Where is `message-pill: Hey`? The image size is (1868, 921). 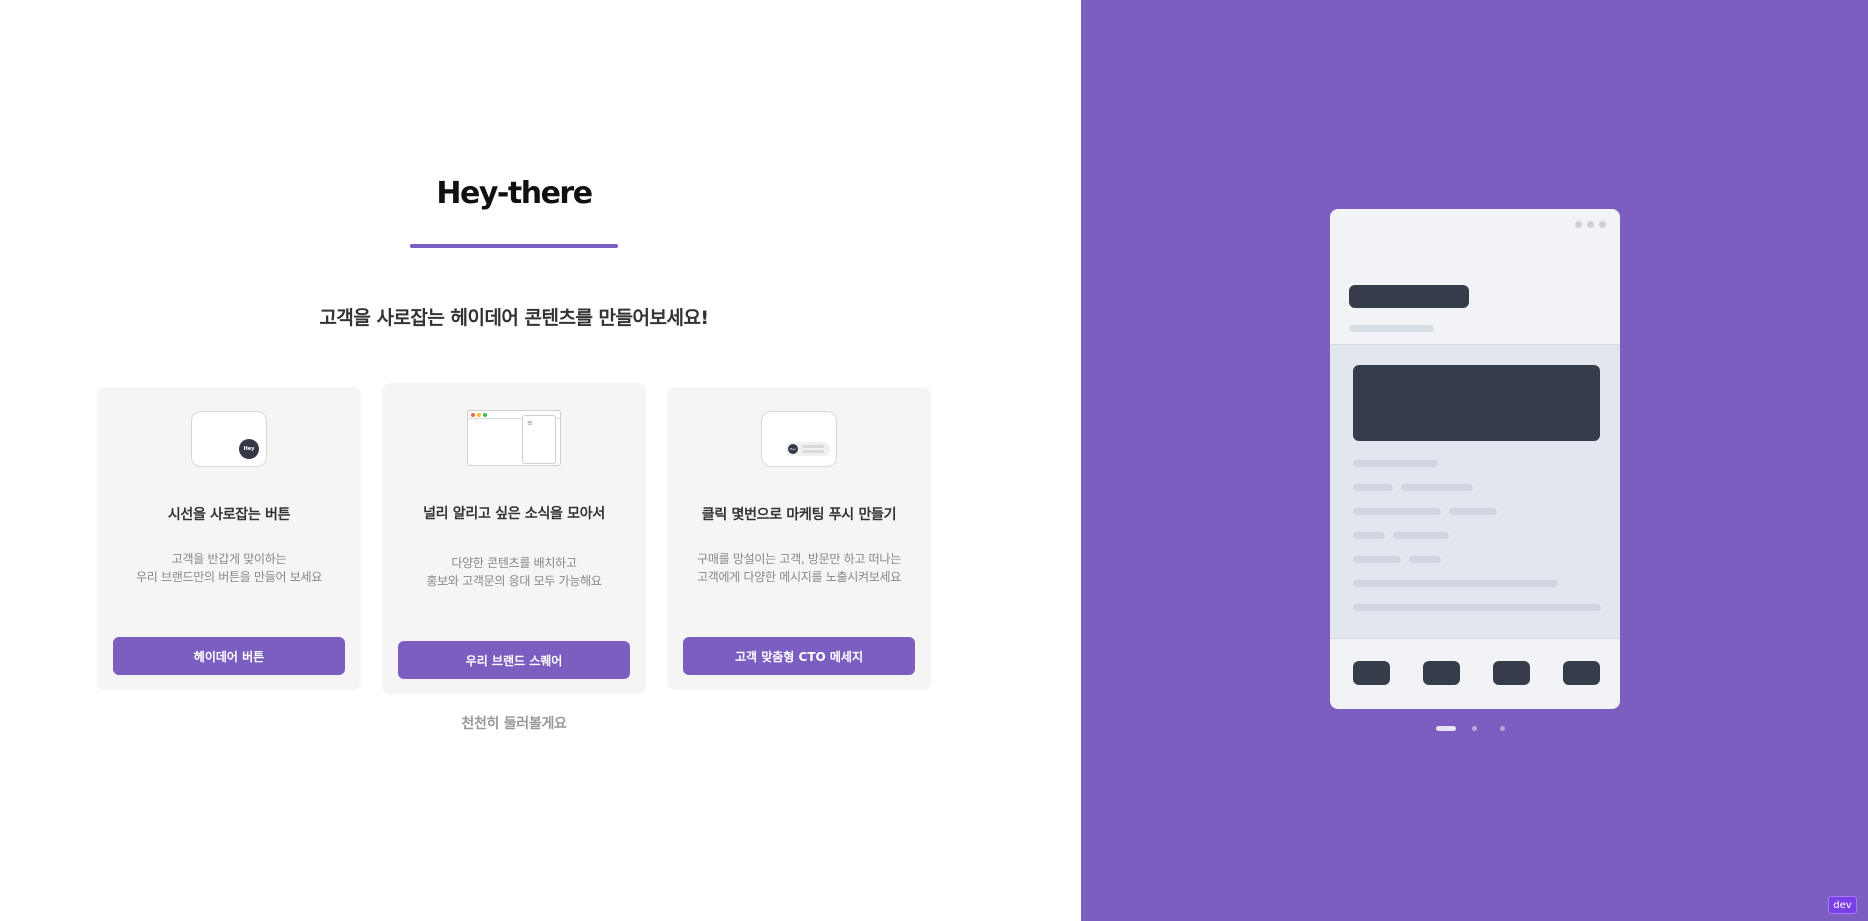 message-pill: Hey is located at coordinates (808, 449).